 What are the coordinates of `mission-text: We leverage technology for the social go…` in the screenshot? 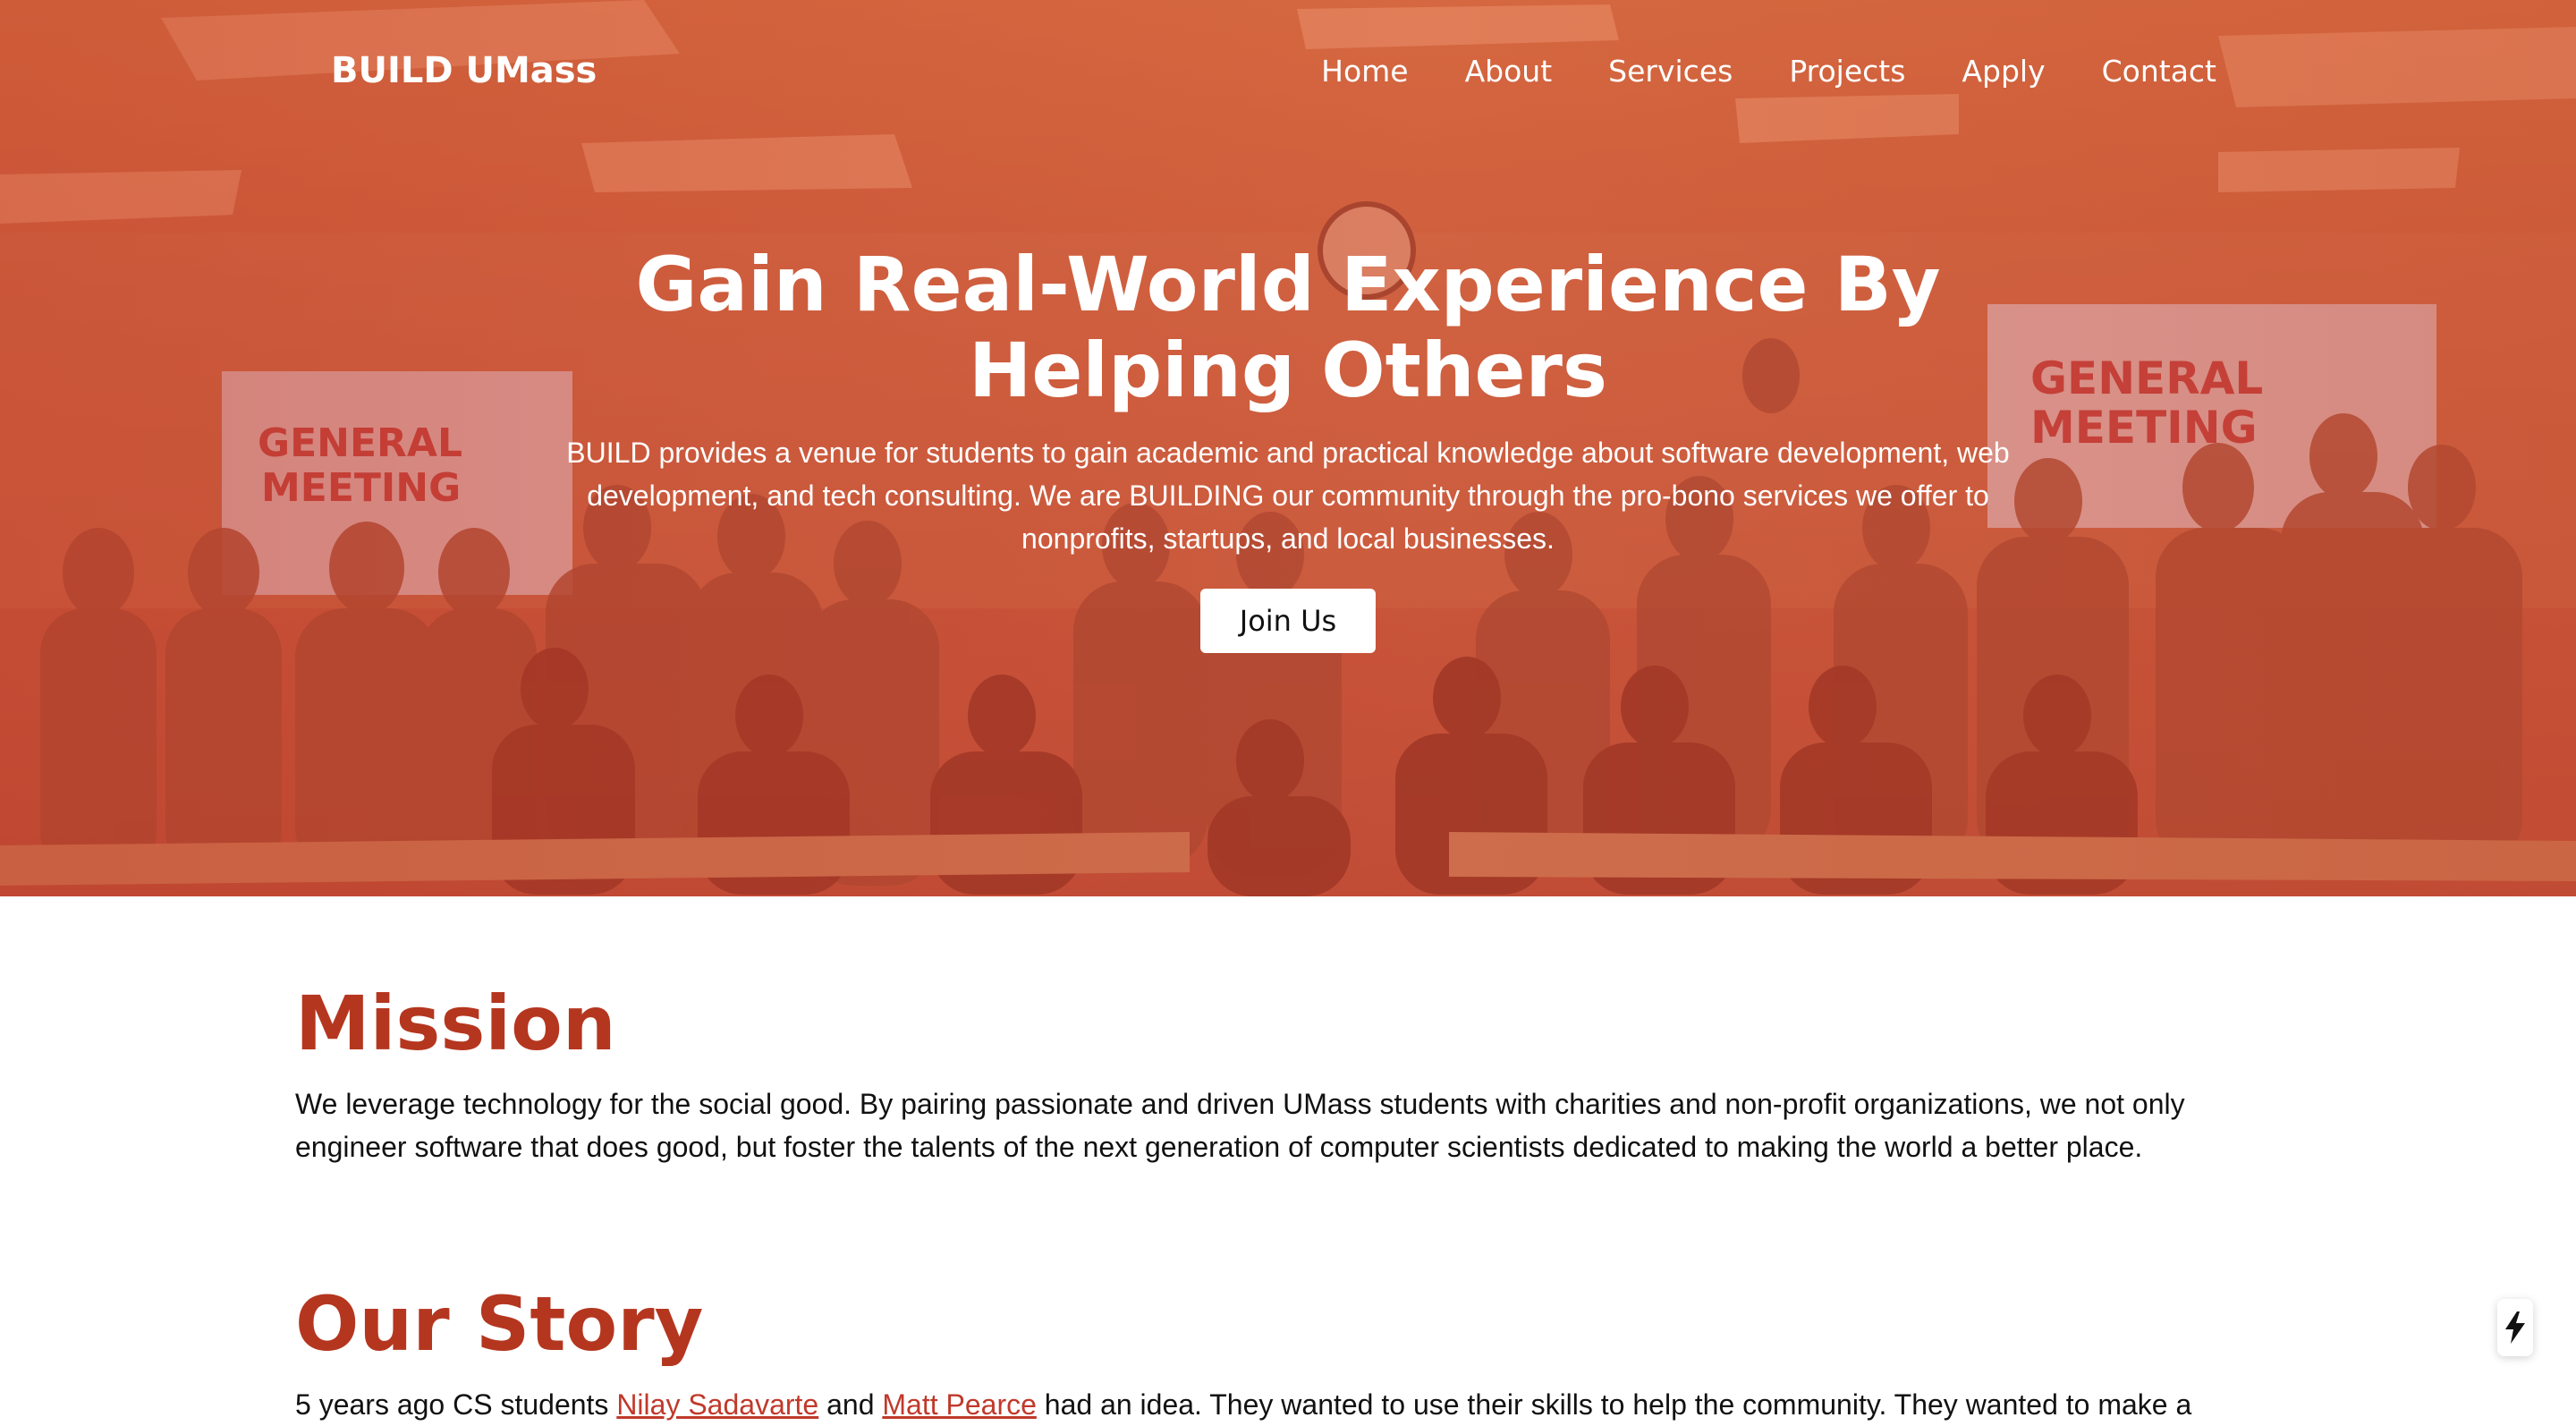 It's located at (1240, 1126).